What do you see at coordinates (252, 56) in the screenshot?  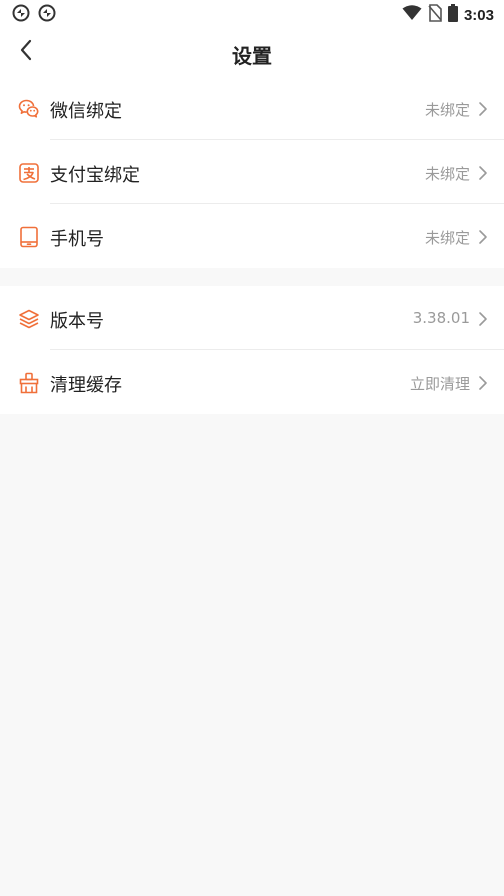 I see `page-title: 设置` at bounding box center [252, 56].